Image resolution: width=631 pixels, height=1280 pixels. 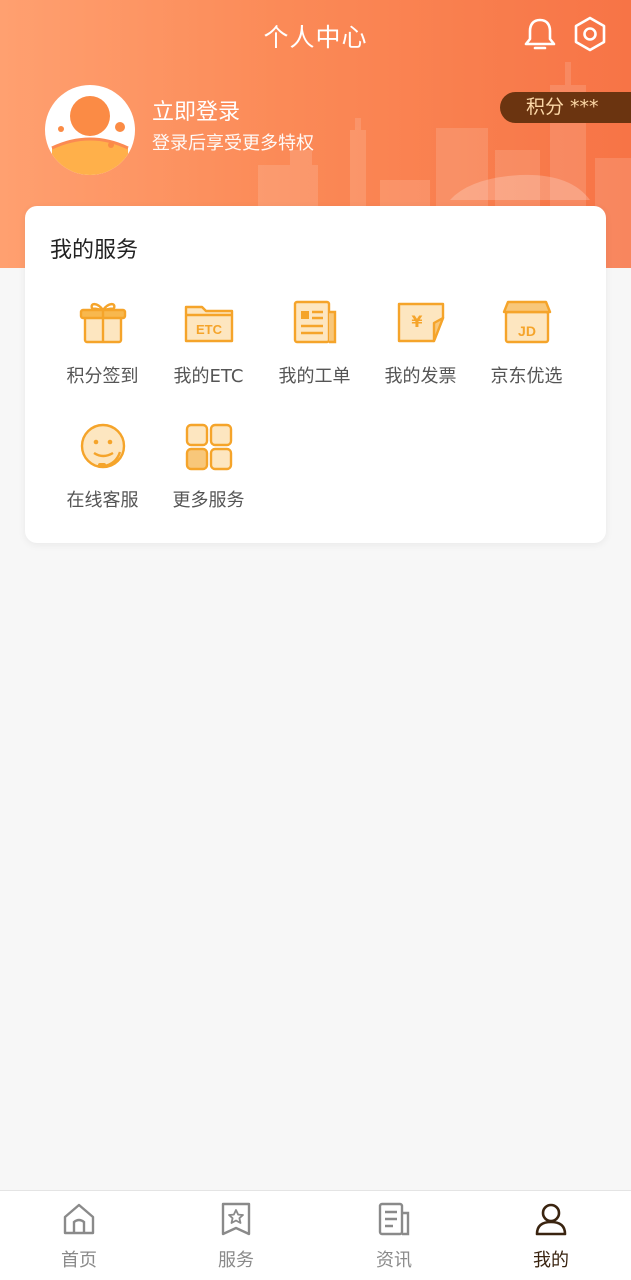 I want to click on service-label: 京东优选, so click(x=526, y=376).